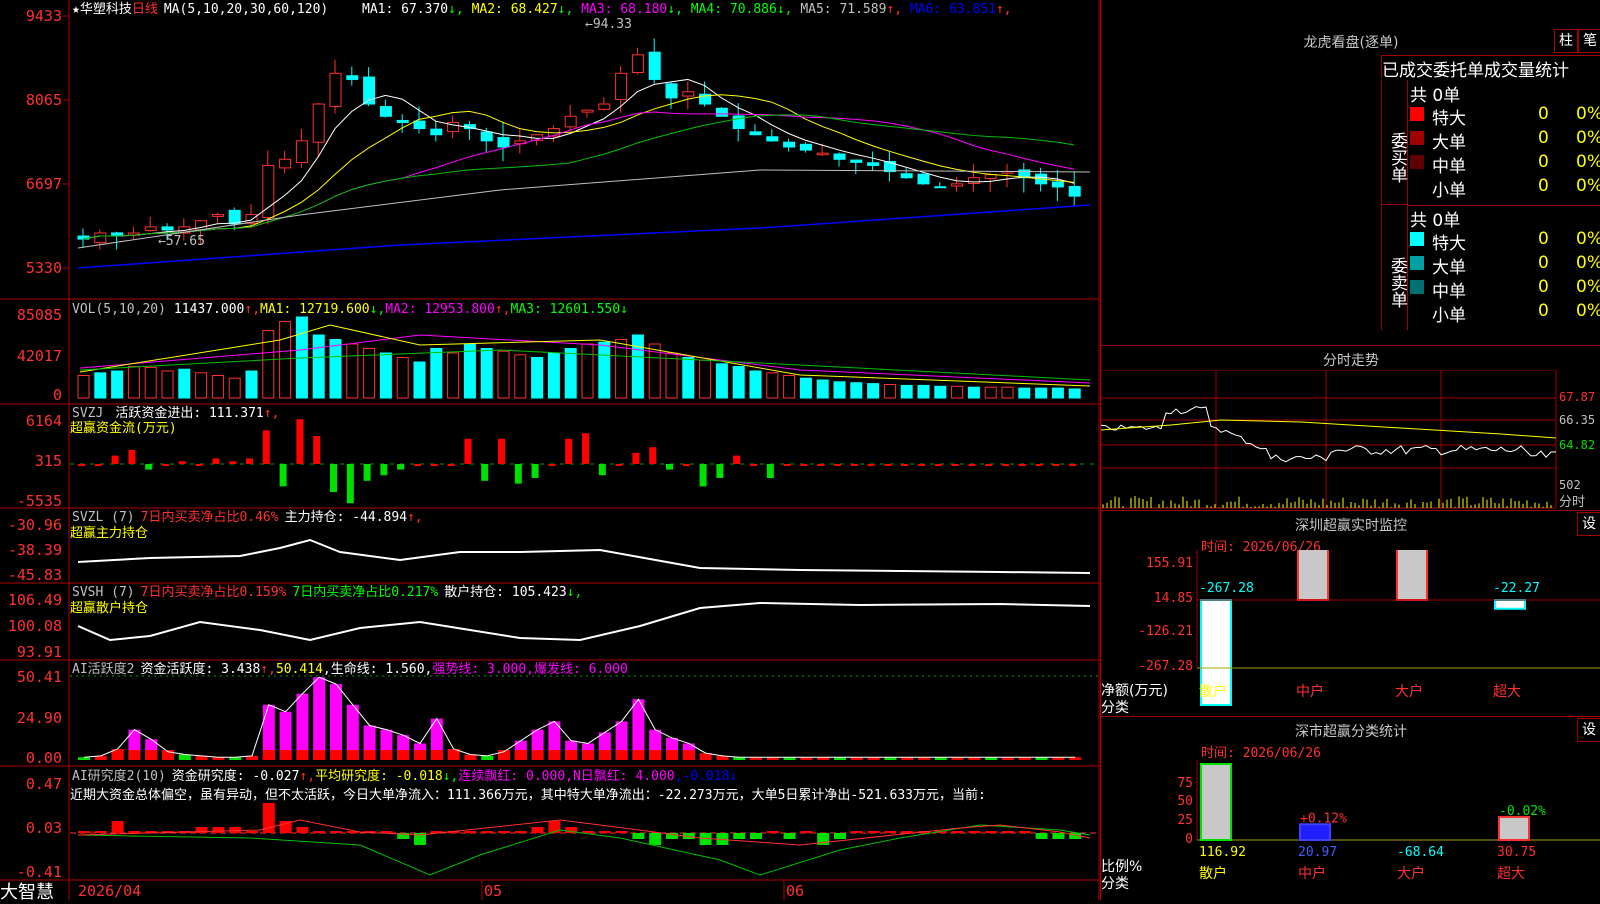  What do you see at coordinates (1504, 313) in the screenshot?
I see `sell-row: 小单 0 0%` at bounding box center [1504, 313].